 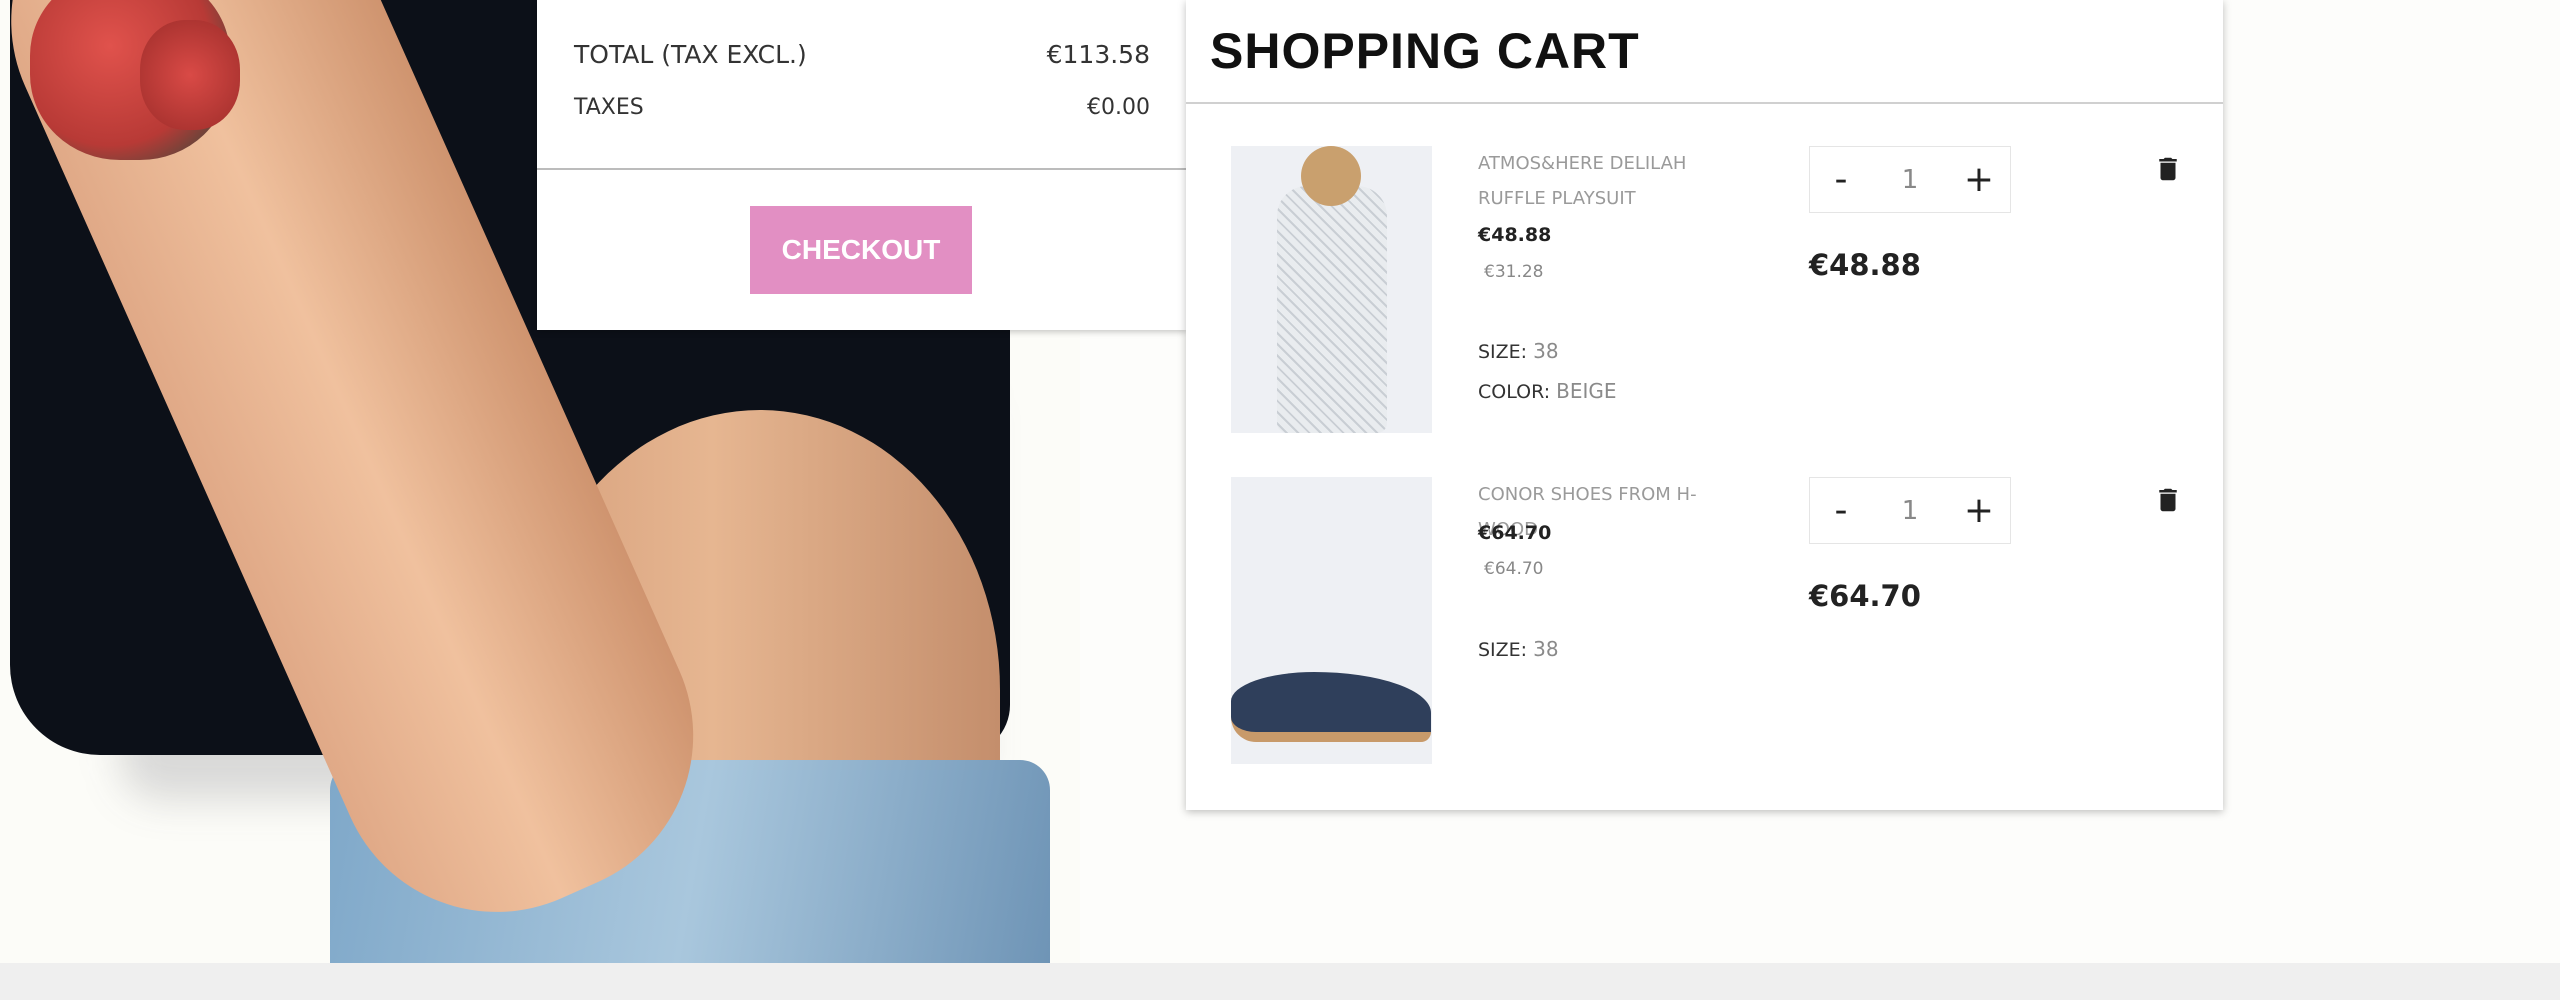 What do you see at coordinates (1118, 107) in the screenshot?
I see `taxes-value: €0.00` at bounding box center [1118, 107].